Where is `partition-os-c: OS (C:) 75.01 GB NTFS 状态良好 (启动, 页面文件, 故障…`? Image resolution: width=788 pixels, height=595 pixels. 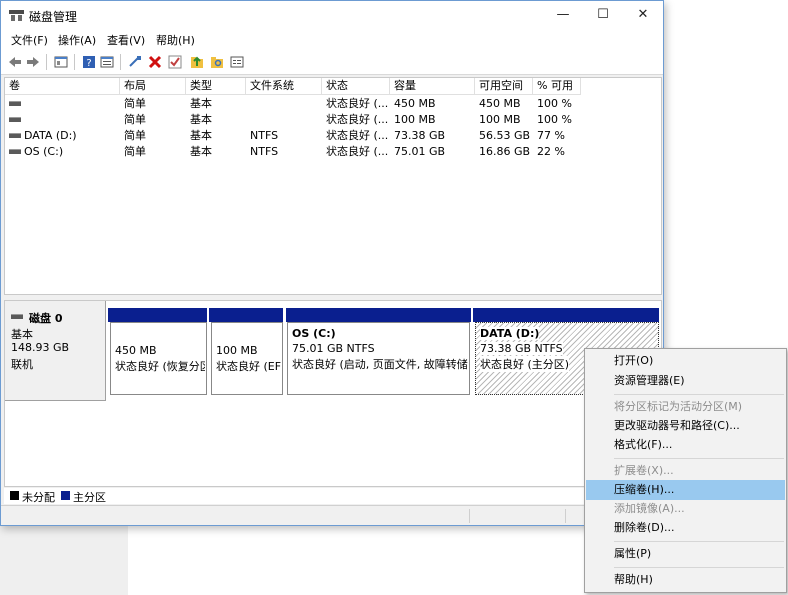
partition-os-c: OS (C:) 75.01 GB NTFS 状态良好 (启动, 页面文件, 故障… is located at coordinates (378, 358).